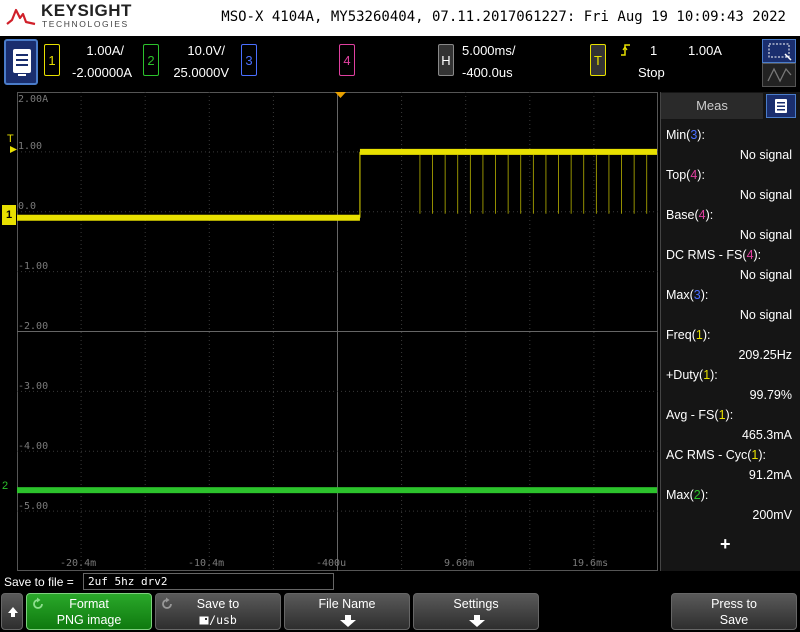 The image size is (800, 632). What do you see at coordinates (89, 611) in the screenshot?
I see `format-softkey: Format PNG image` at bounding box center [89, 611].